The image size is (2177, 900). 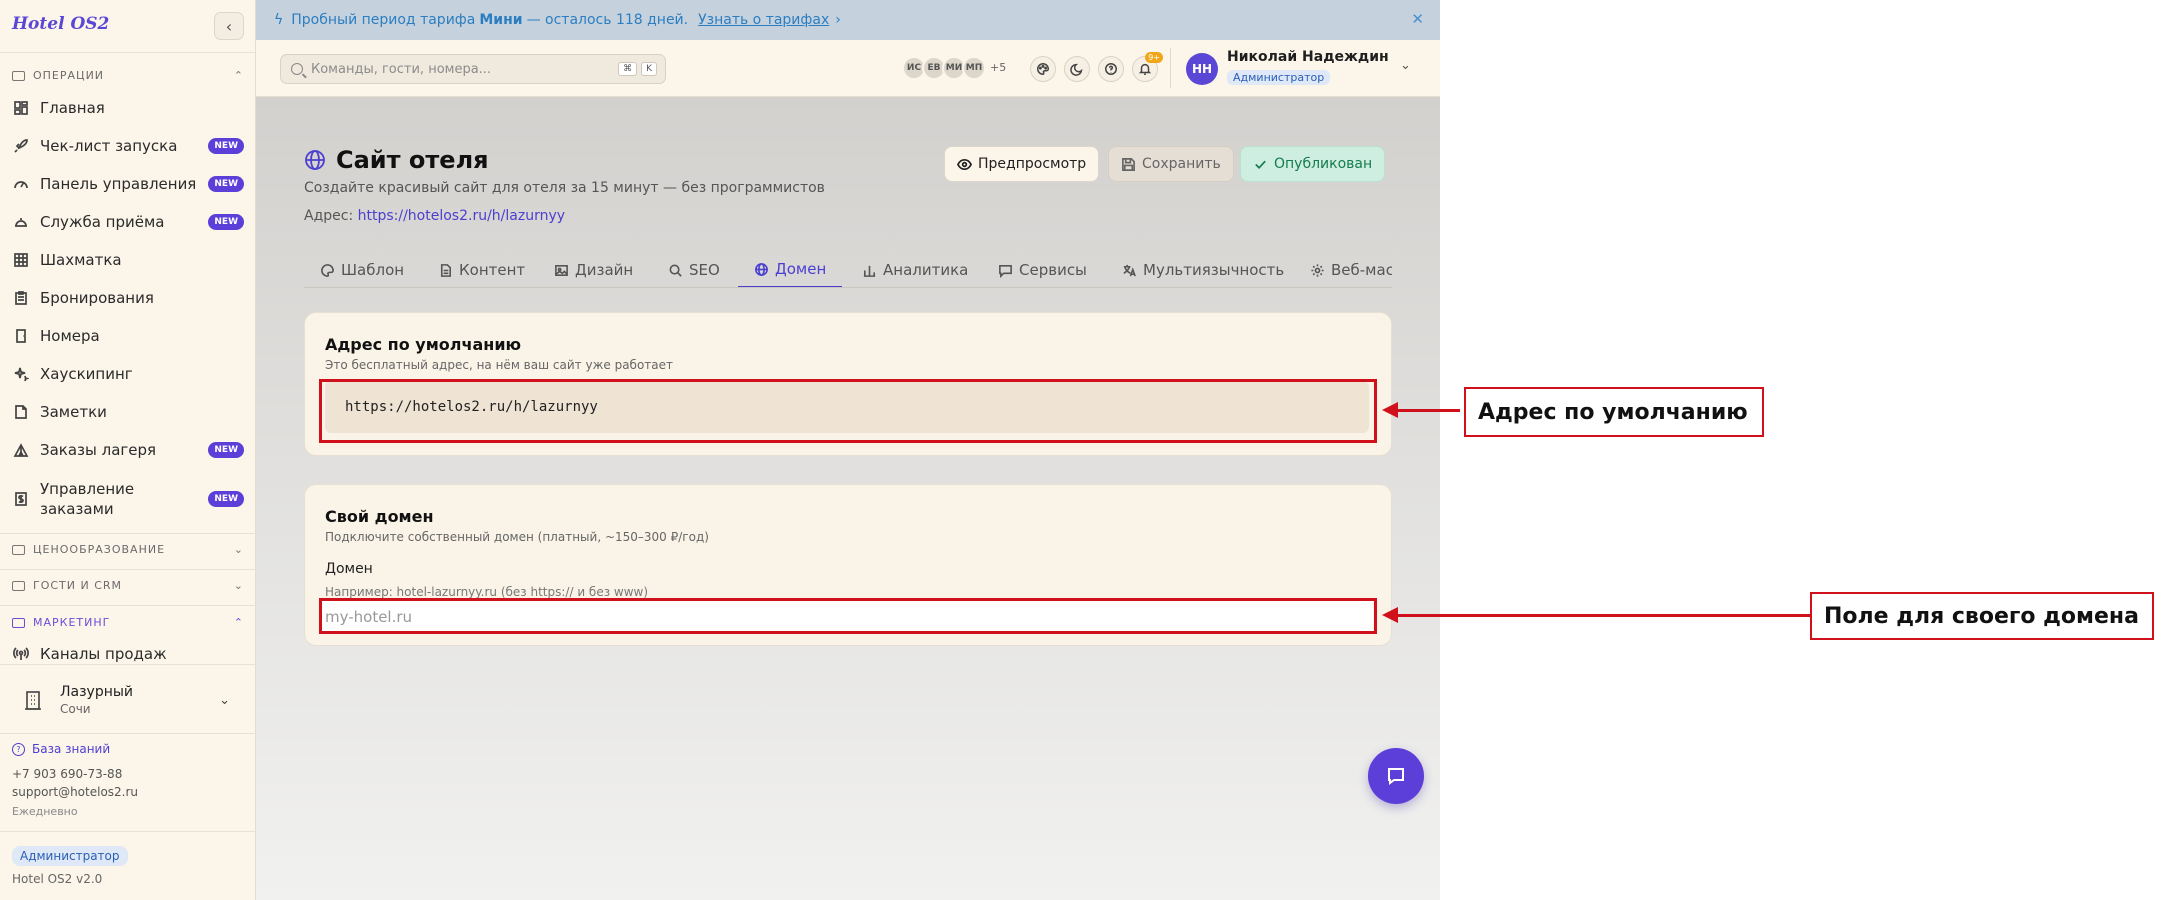 I want to click on sidebar-item-front-desk: Служба приёма NEW, so click(x=128, y=222).